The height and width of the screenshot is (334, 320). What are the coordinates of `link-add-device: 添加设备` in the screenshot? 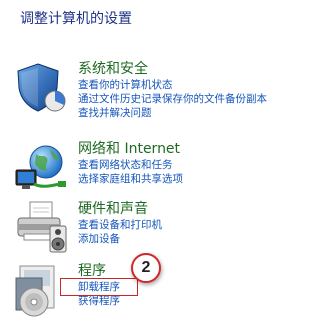 It's located at (188, 239).